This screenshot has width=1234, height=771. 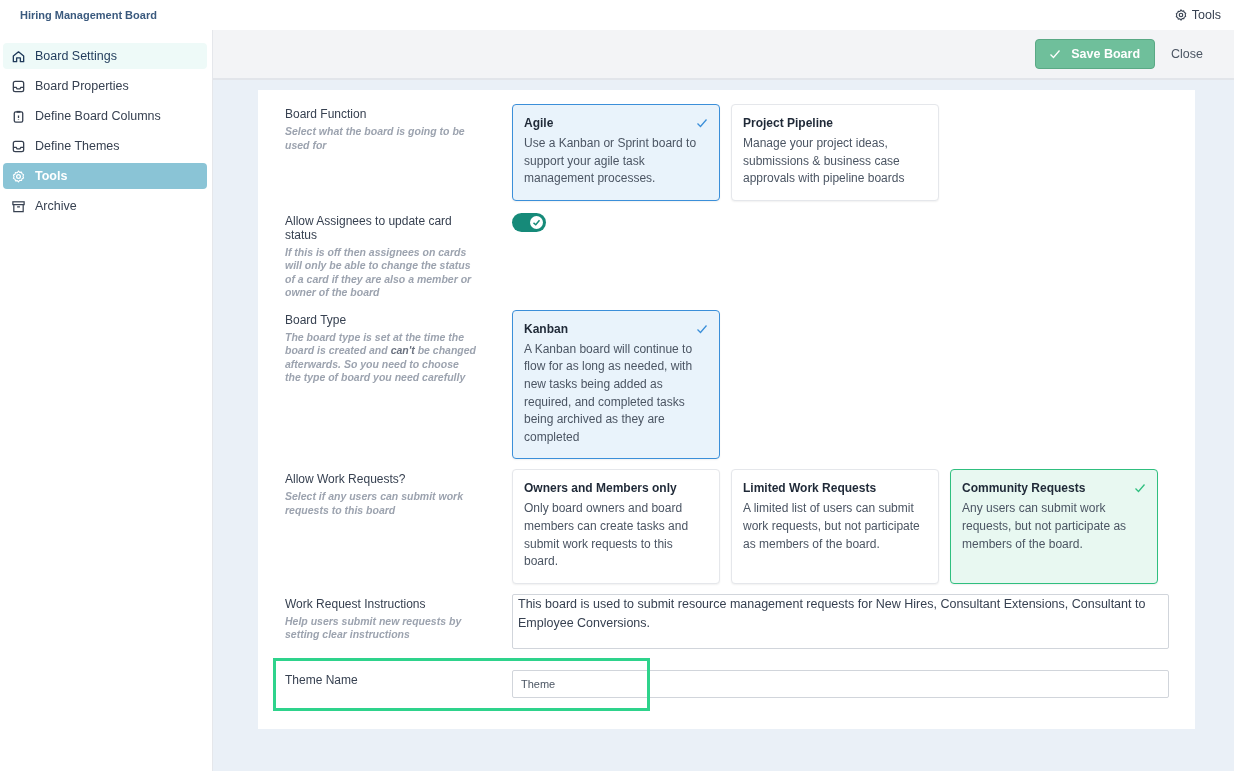 I want to click on app-title: Hiring Management Board, so click(x=88, y=15).